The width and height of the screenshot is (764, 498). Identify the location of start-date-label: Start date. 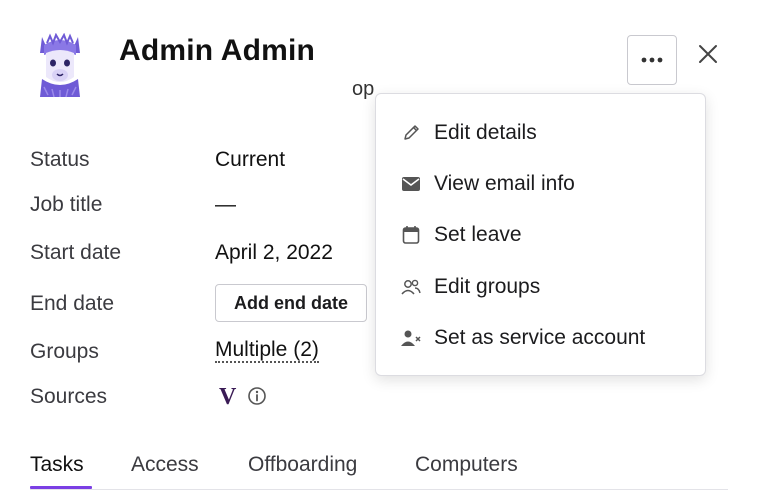
(76, 252).